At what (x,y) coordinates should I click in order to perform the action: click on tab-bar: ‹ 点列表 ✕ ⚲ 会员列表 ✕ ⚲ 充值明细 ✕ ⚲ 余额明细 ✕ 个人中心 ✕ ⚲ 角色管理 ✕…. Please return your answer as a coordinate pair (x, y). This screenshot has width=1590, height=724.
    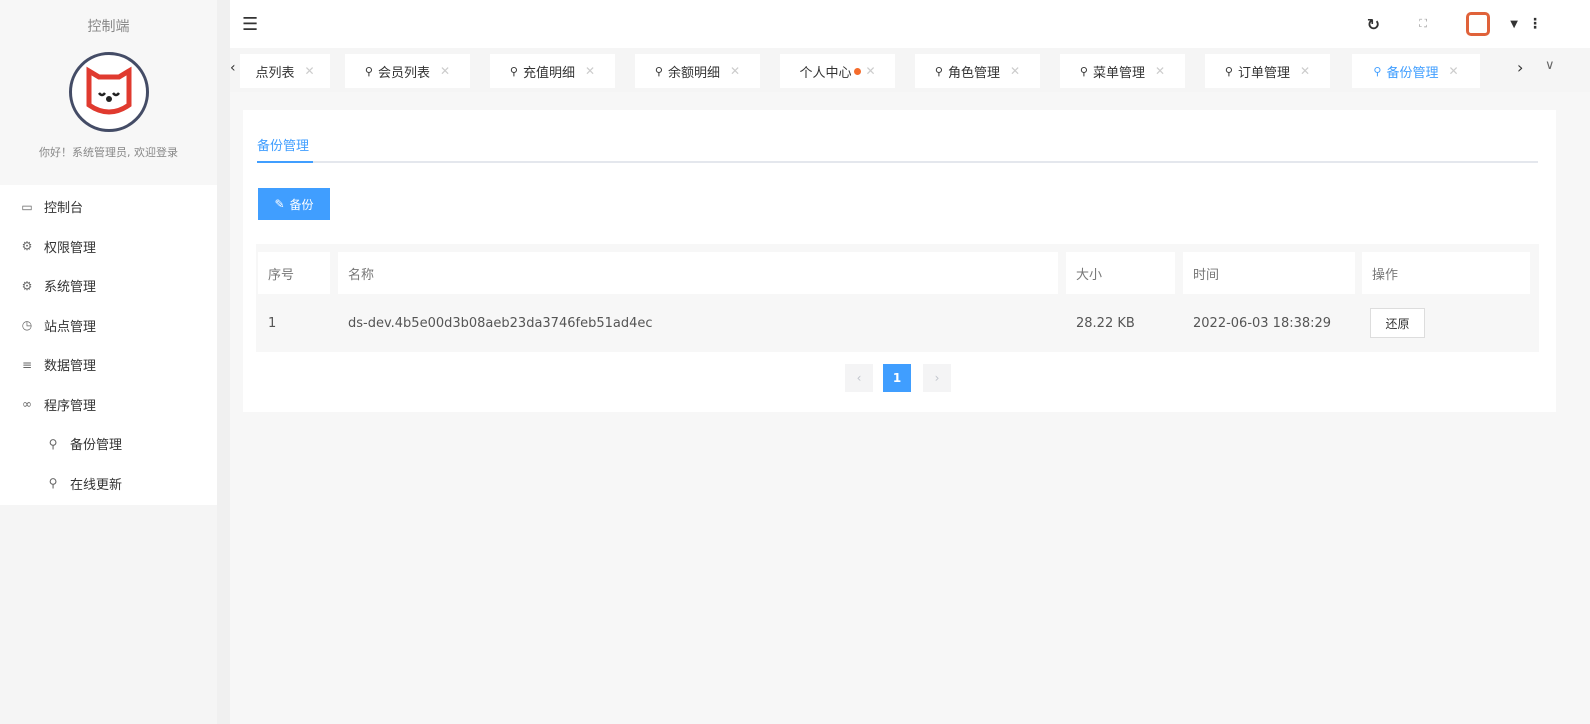
    Looking at the image, I should click on (910, 70).